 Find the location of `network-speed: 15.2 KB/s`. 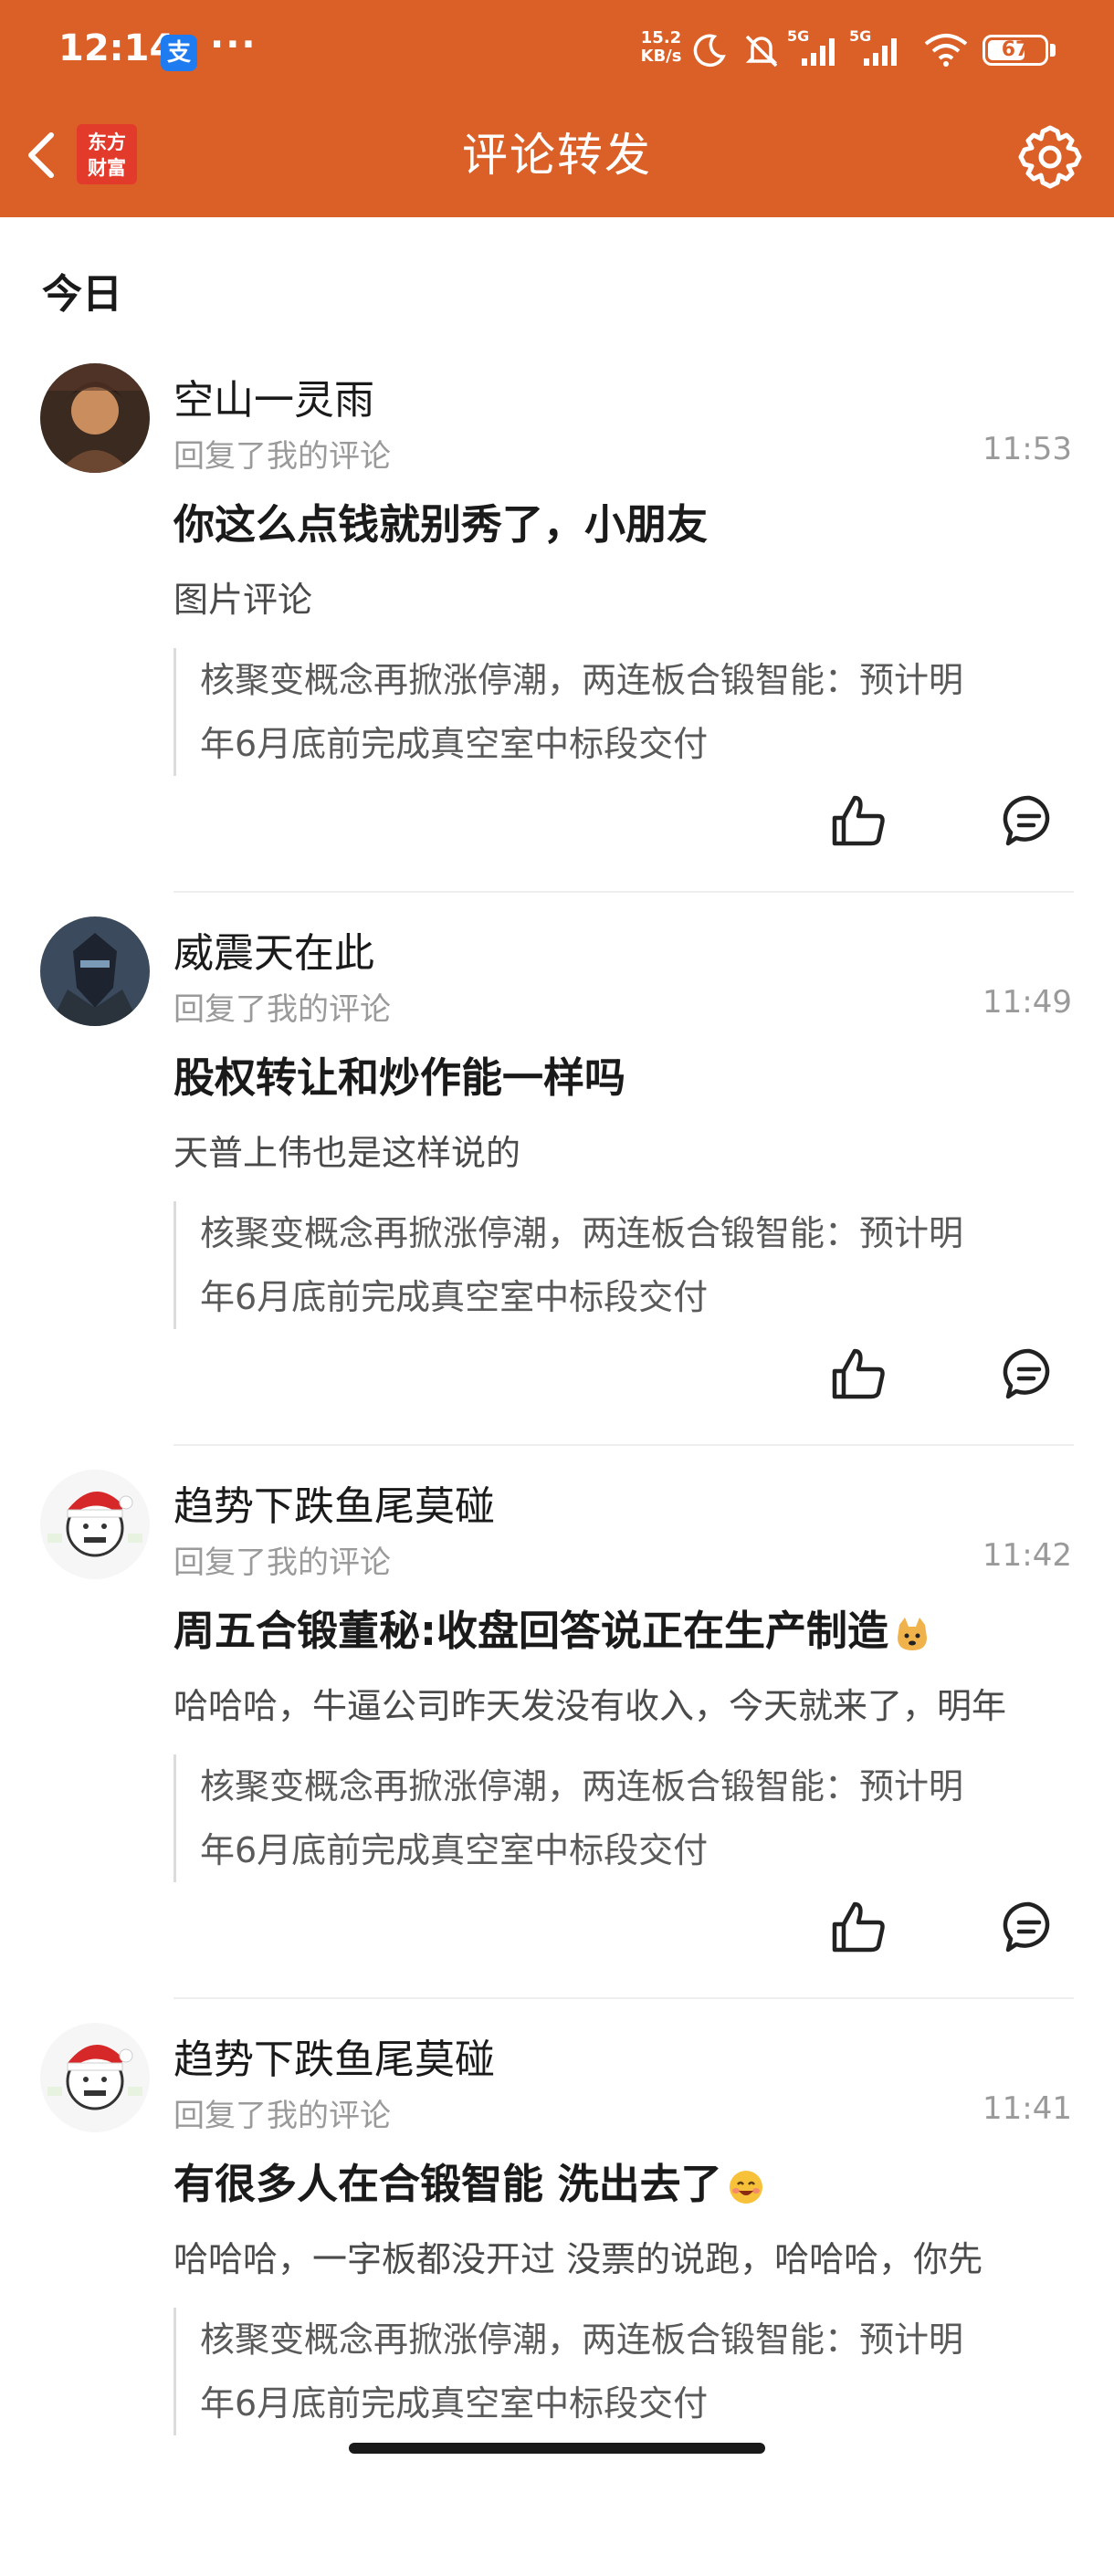

network-speed: 15.2 KB/s is located at coordinates (661, 48).